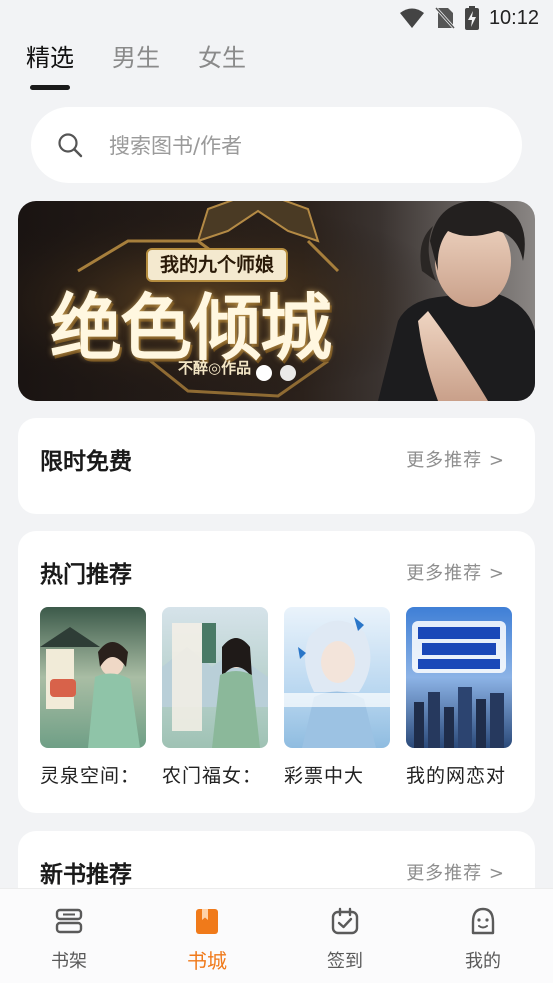 The width and height of the screenshot is (553, 983). I want to click on tab-featured: 精选, so click(50, 66).